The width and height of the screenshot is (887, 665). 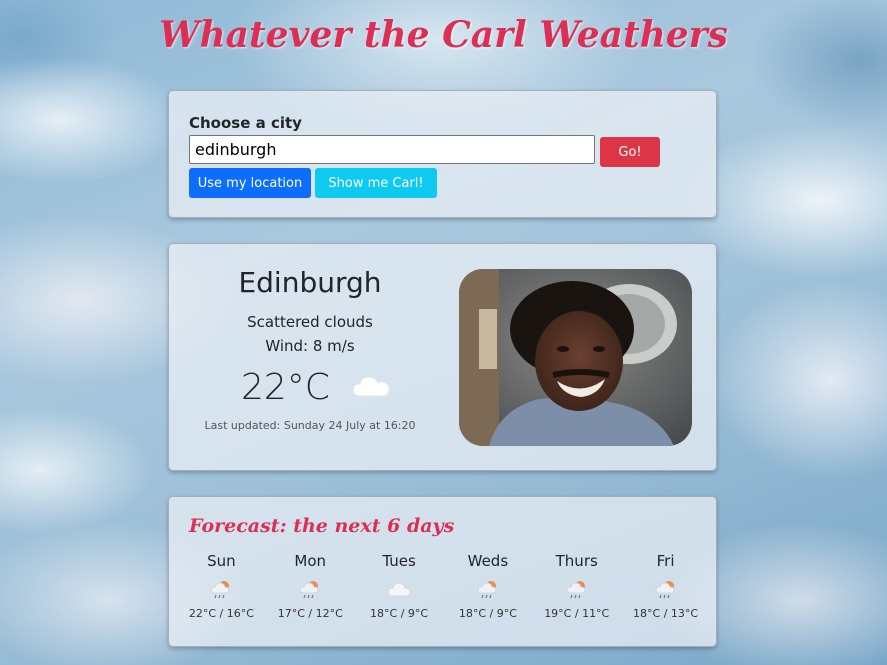 I want to click on day-name: Sun, so click(x=221, y=561).